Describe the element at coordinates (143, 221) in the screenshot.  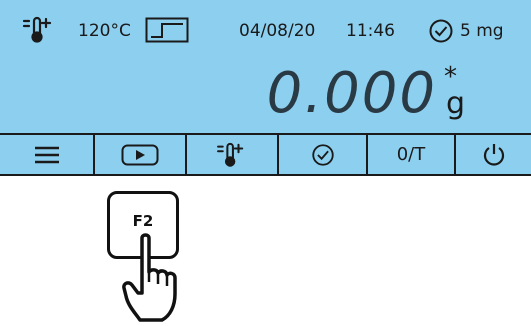
I see `f2-label: F2` at that location.